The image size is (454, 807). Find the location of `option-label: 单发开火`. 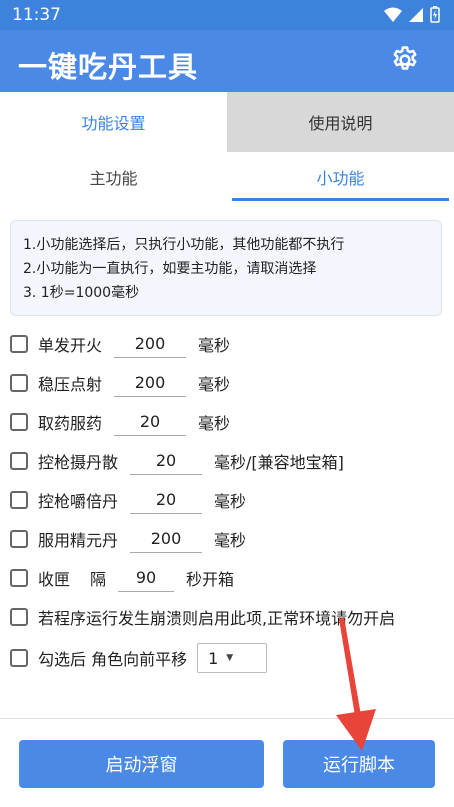

option-label: 单发开火 is located at coordinates (70, 345).